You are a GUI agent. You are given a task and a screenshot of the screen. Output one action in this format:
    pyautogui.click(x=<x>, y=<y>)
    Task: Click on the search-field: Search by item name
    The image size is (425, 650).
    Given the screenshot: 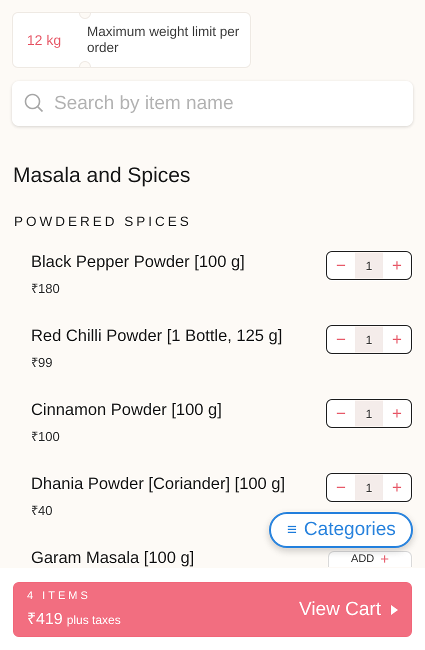 What is the action you would take?
    pyautogui.click(x=212, y=103)
    